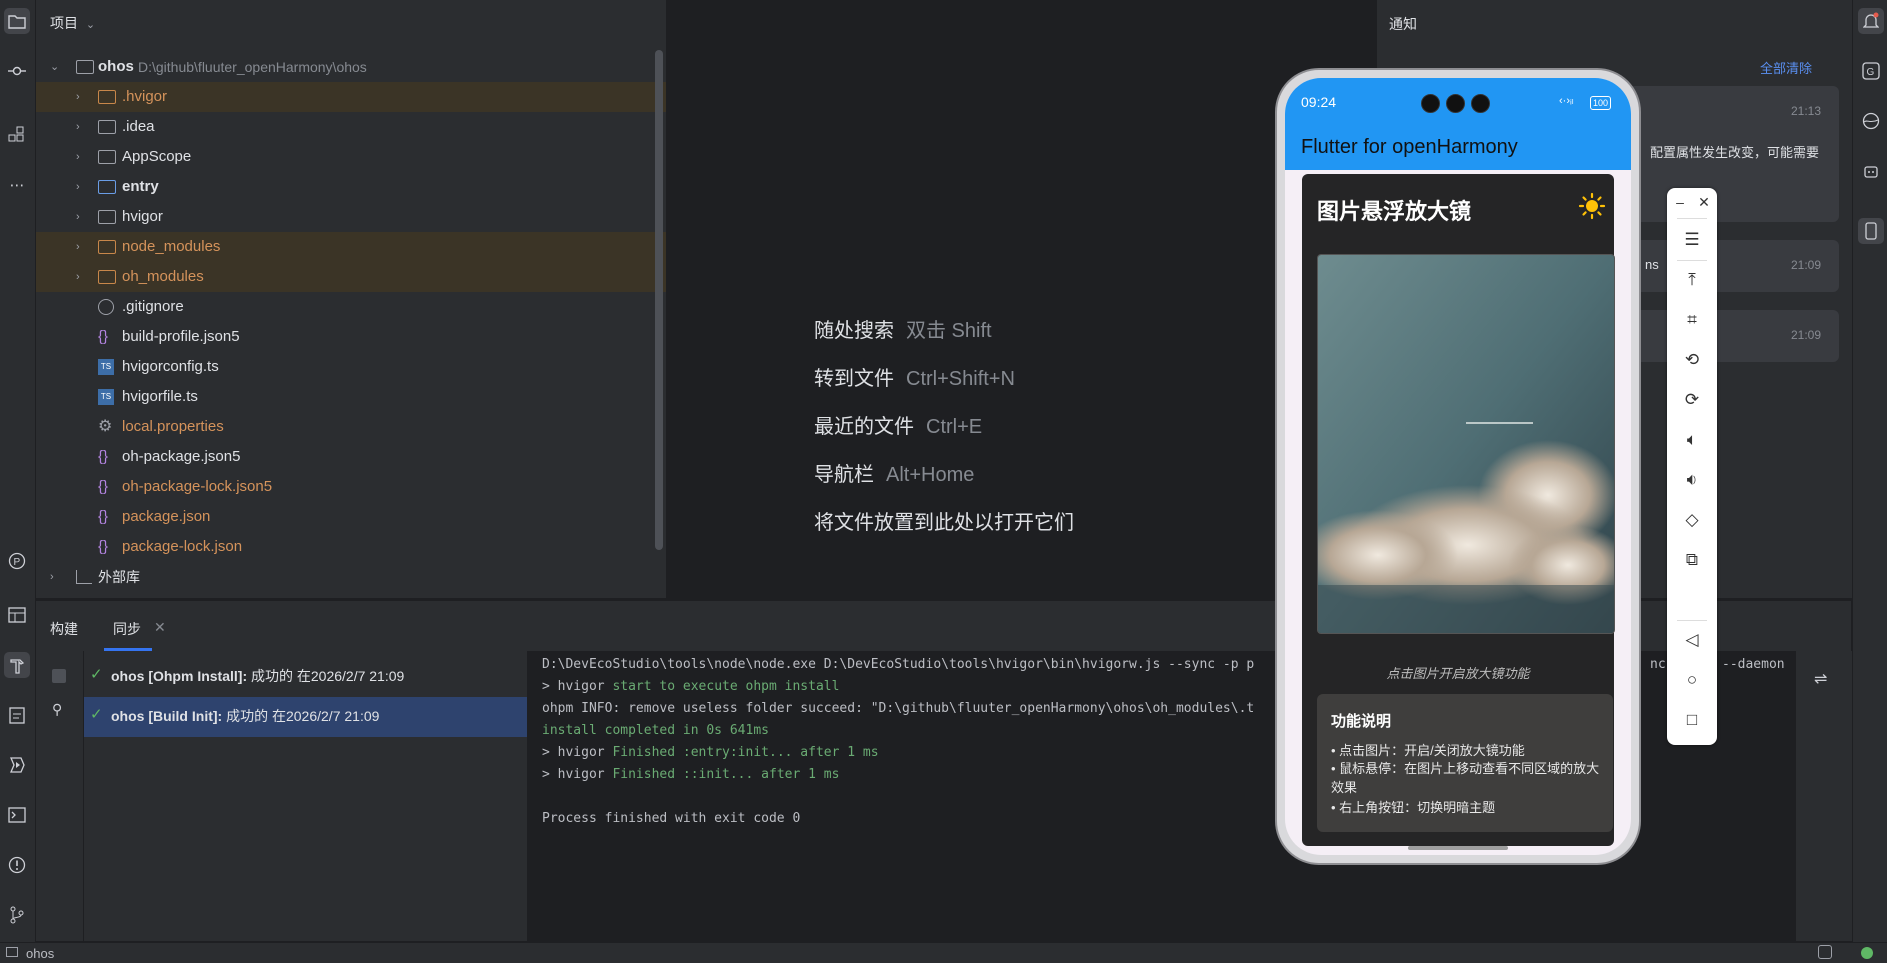 This screenshot has width=1887, height=963. Describe the element at coordinates (898, 427) in the screenshot. I see `hint-recent-files: 最近的文件 Ctrl+E` at that location.